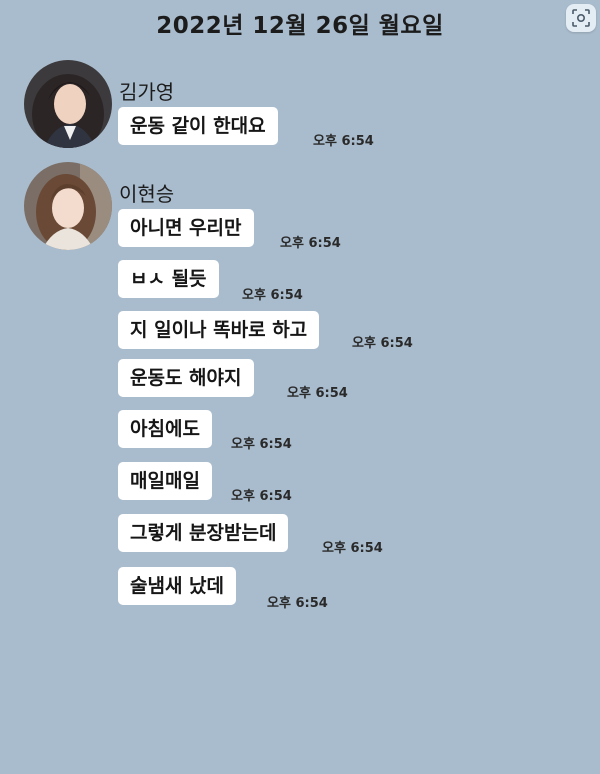 The width and height of the screenshot is (600, 774). What do you see at coordinates (300, 26) in the screenshot?
I see `date-header: 2022년 12월 26일 월요일` at bounding box center [300, 26].